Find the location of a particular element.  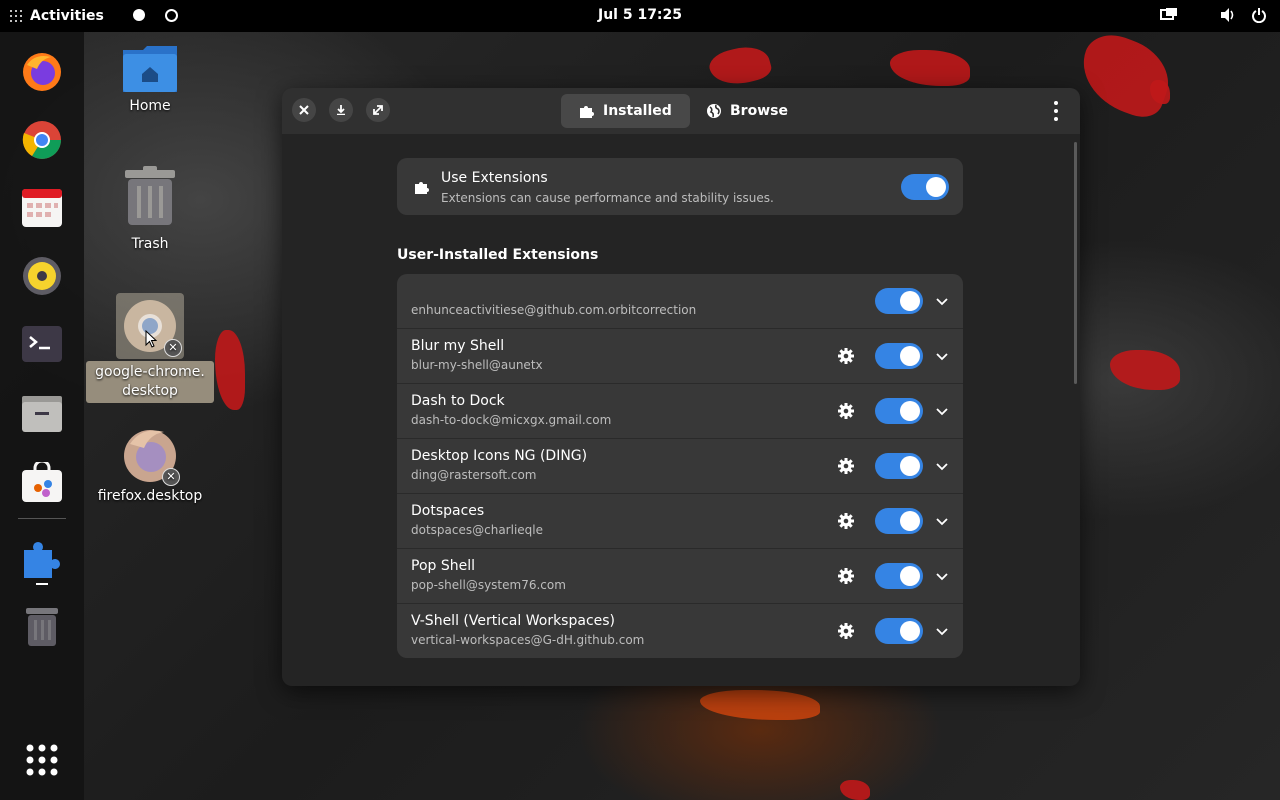

extension-name: Desktop Icons NG (DING) is located at coordinates (499, 456).